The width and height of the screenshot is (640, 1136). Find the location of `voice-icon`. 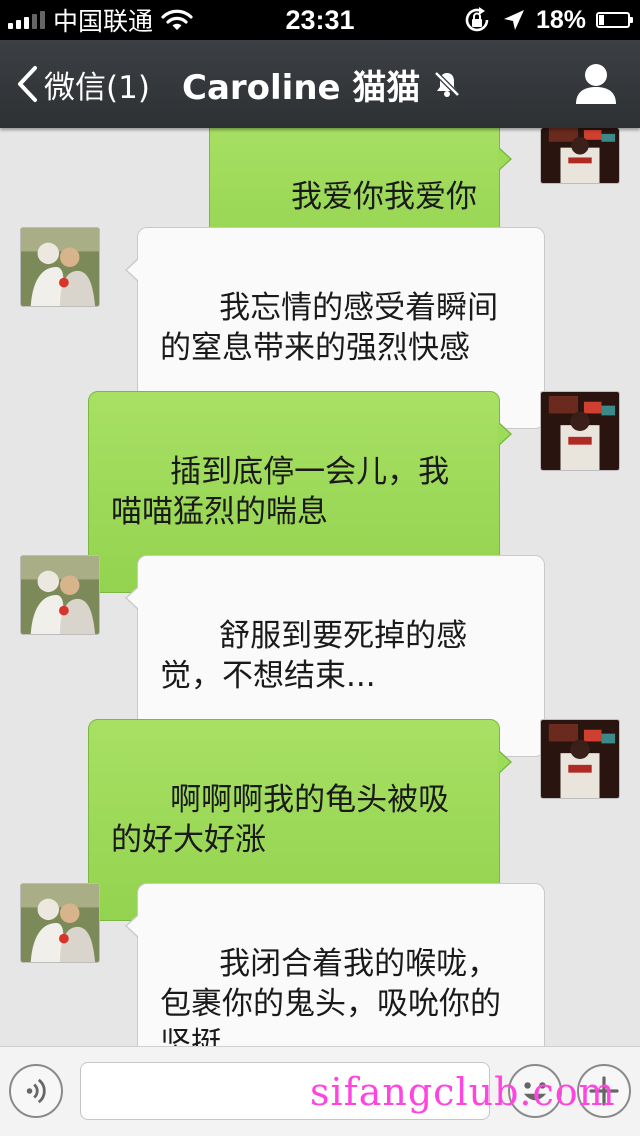

voice-icon is located at coordinates (36, 1091).